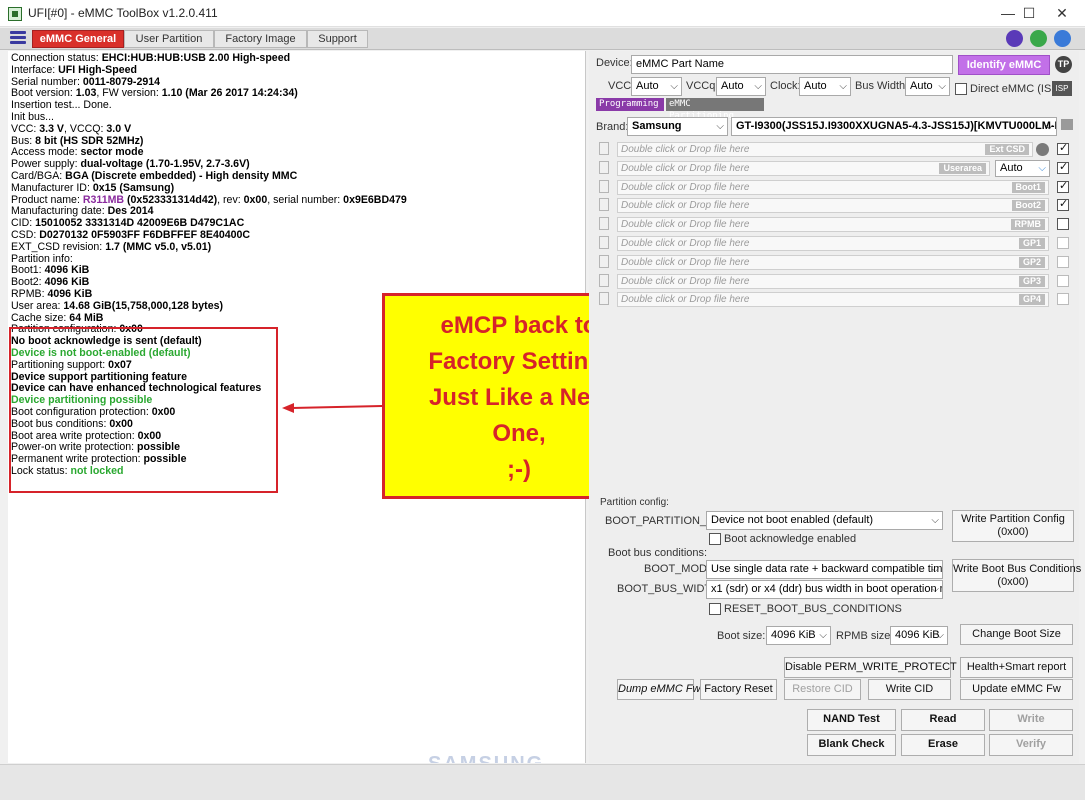  Describe the element at coordinates (38, 176) in the screenshot. I see `log-segment: Card/BGA:` at that location.